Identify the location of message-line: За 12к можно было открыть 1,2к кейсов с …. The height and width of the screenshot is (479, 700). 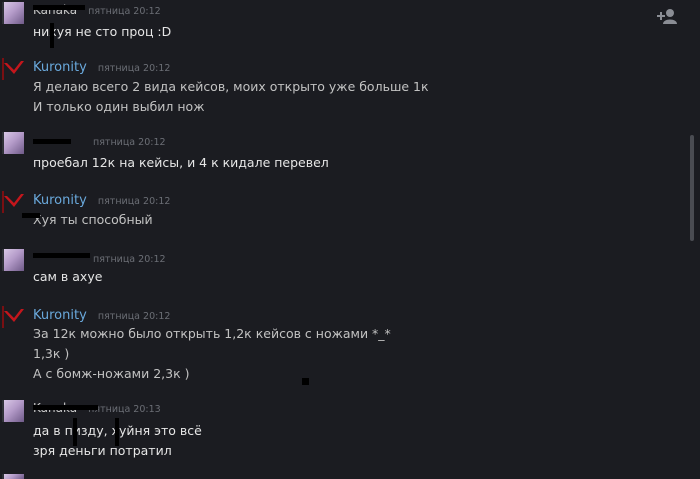
(212, 333).